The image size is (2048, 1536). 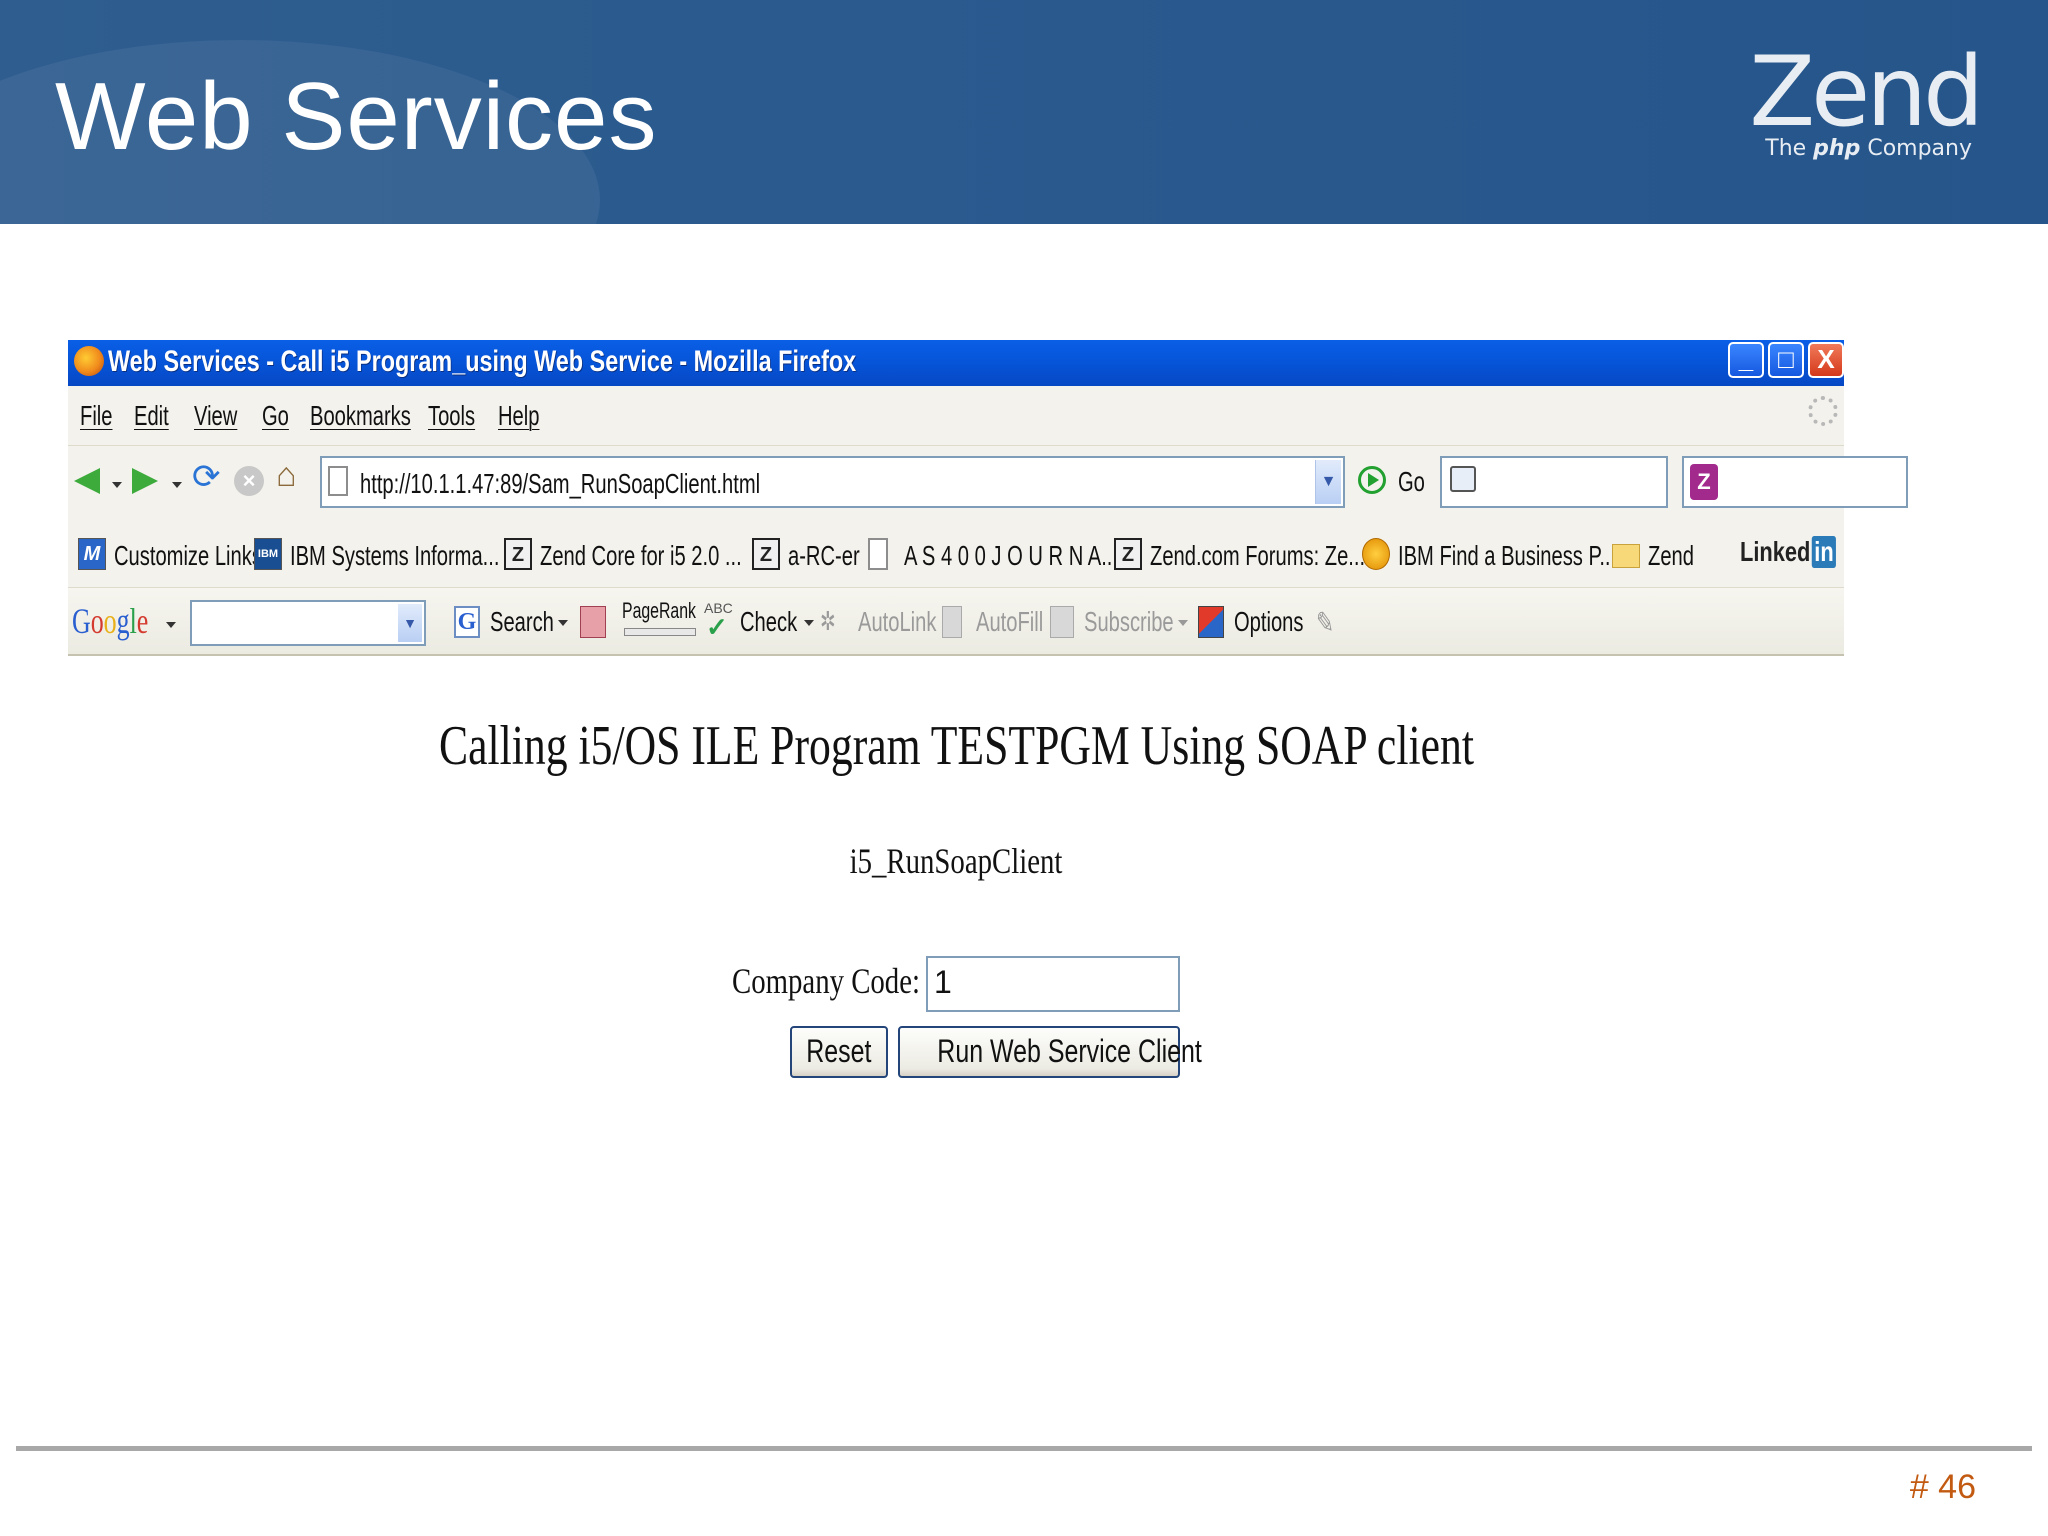 What do you see at coordinates (249, 481) in the screenshot?
I see `stop-icon: ×` at bounding box center [249, 481].